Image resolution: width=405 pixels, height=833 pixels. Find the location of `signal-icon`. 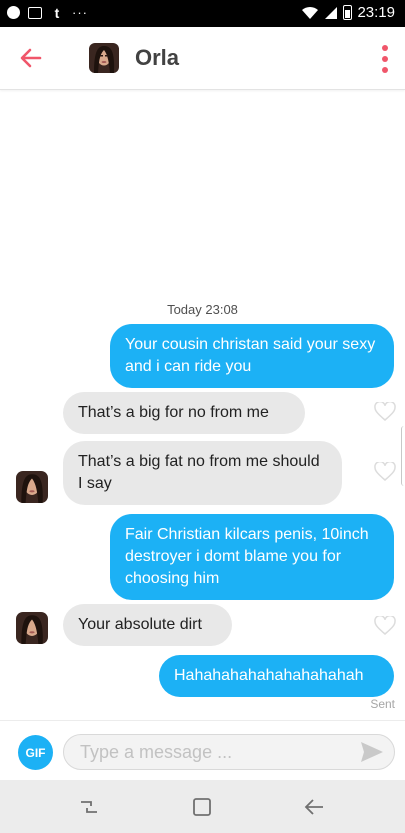

signal-icon is located at coordinates (331, 13).